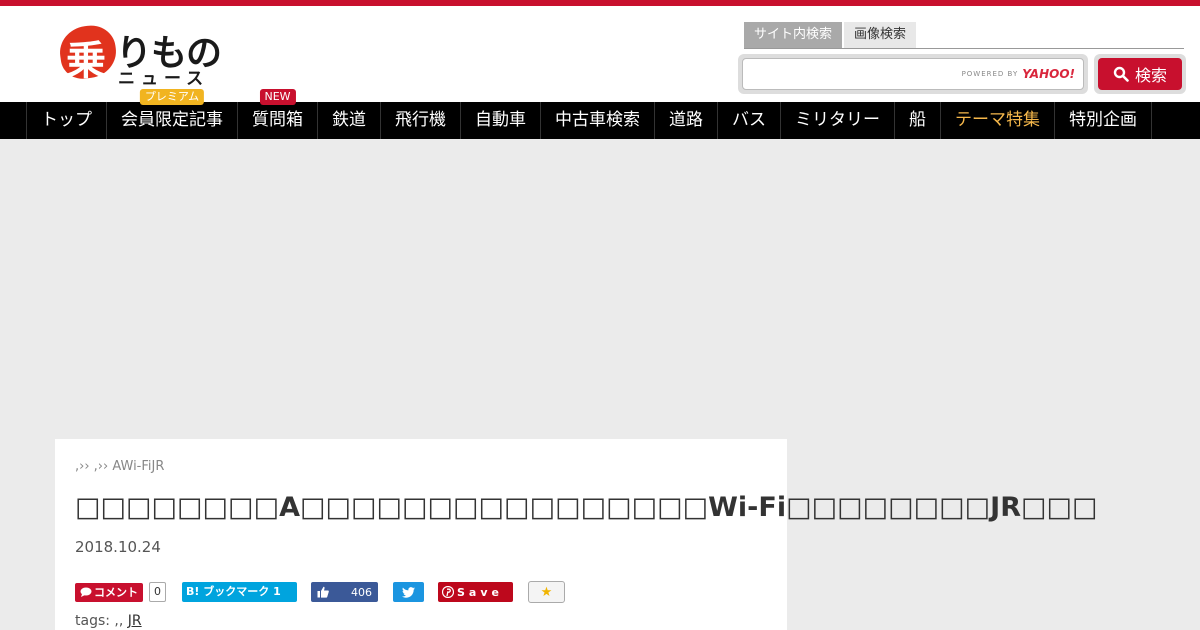  What do you see at coordinates (1121, 74) in the screenshot?
I see `search-icon` at bounding box center [1121, 74].